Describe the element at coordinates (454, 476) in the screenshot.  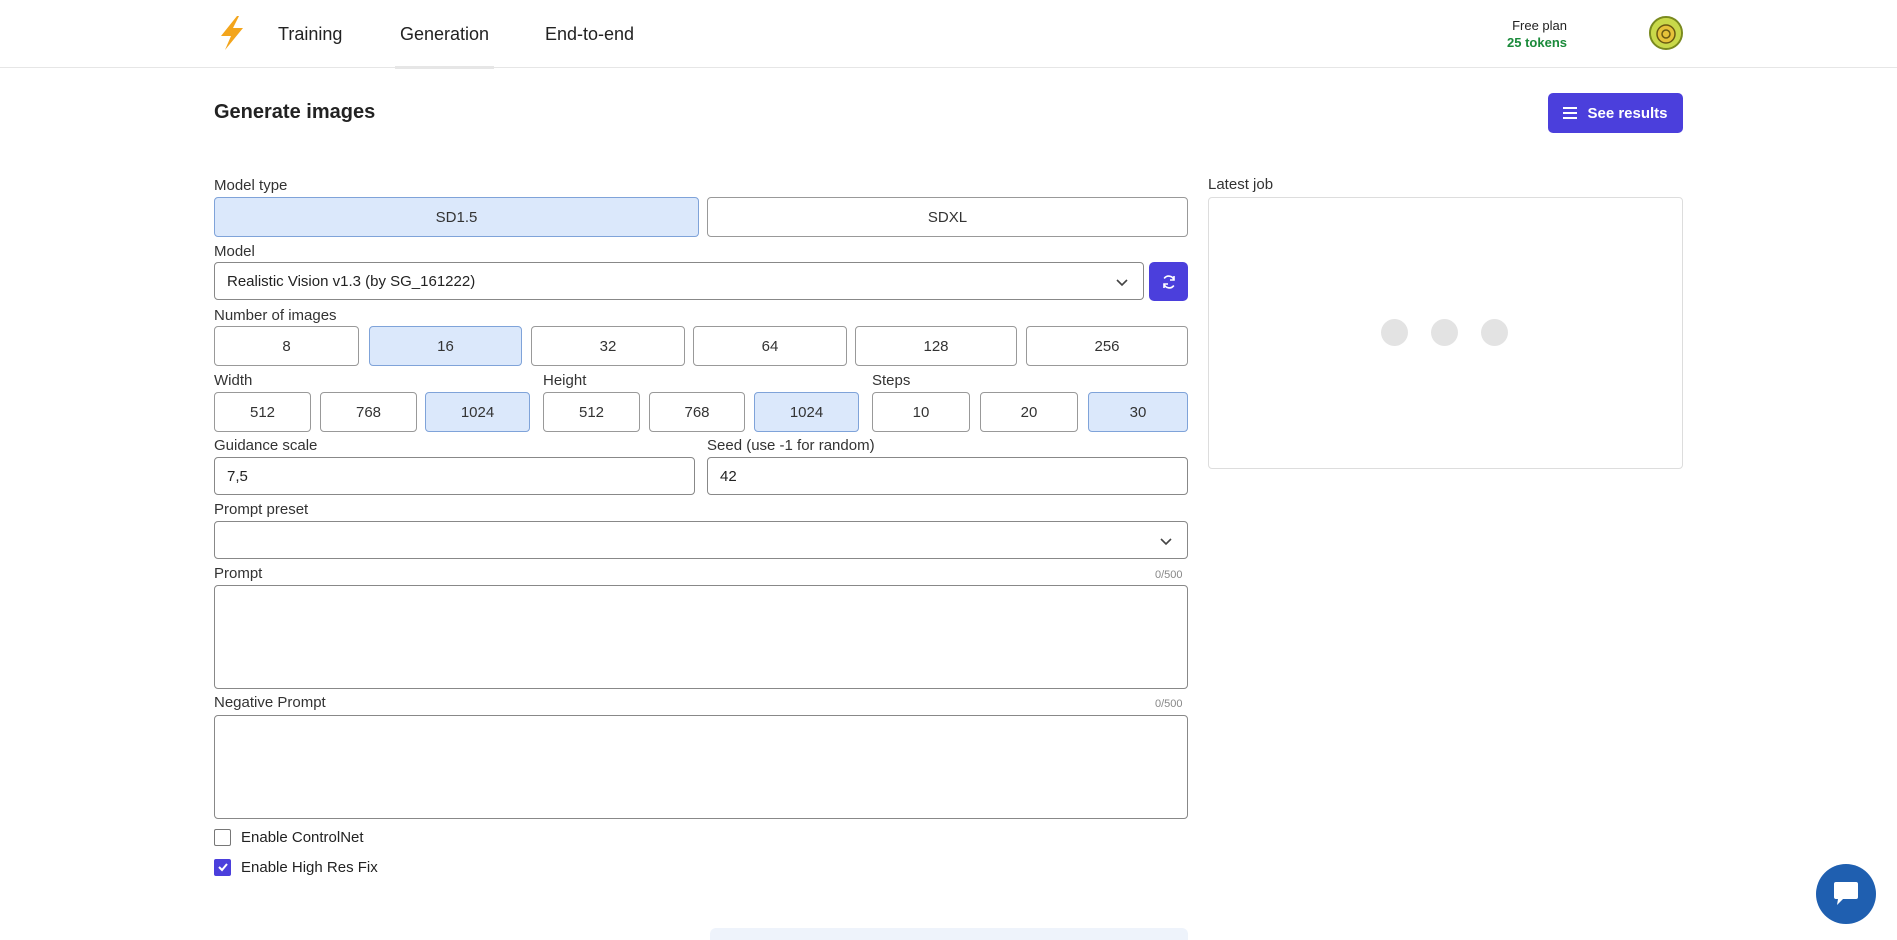
I see `guidance-scale-input: 7,5` at that location.